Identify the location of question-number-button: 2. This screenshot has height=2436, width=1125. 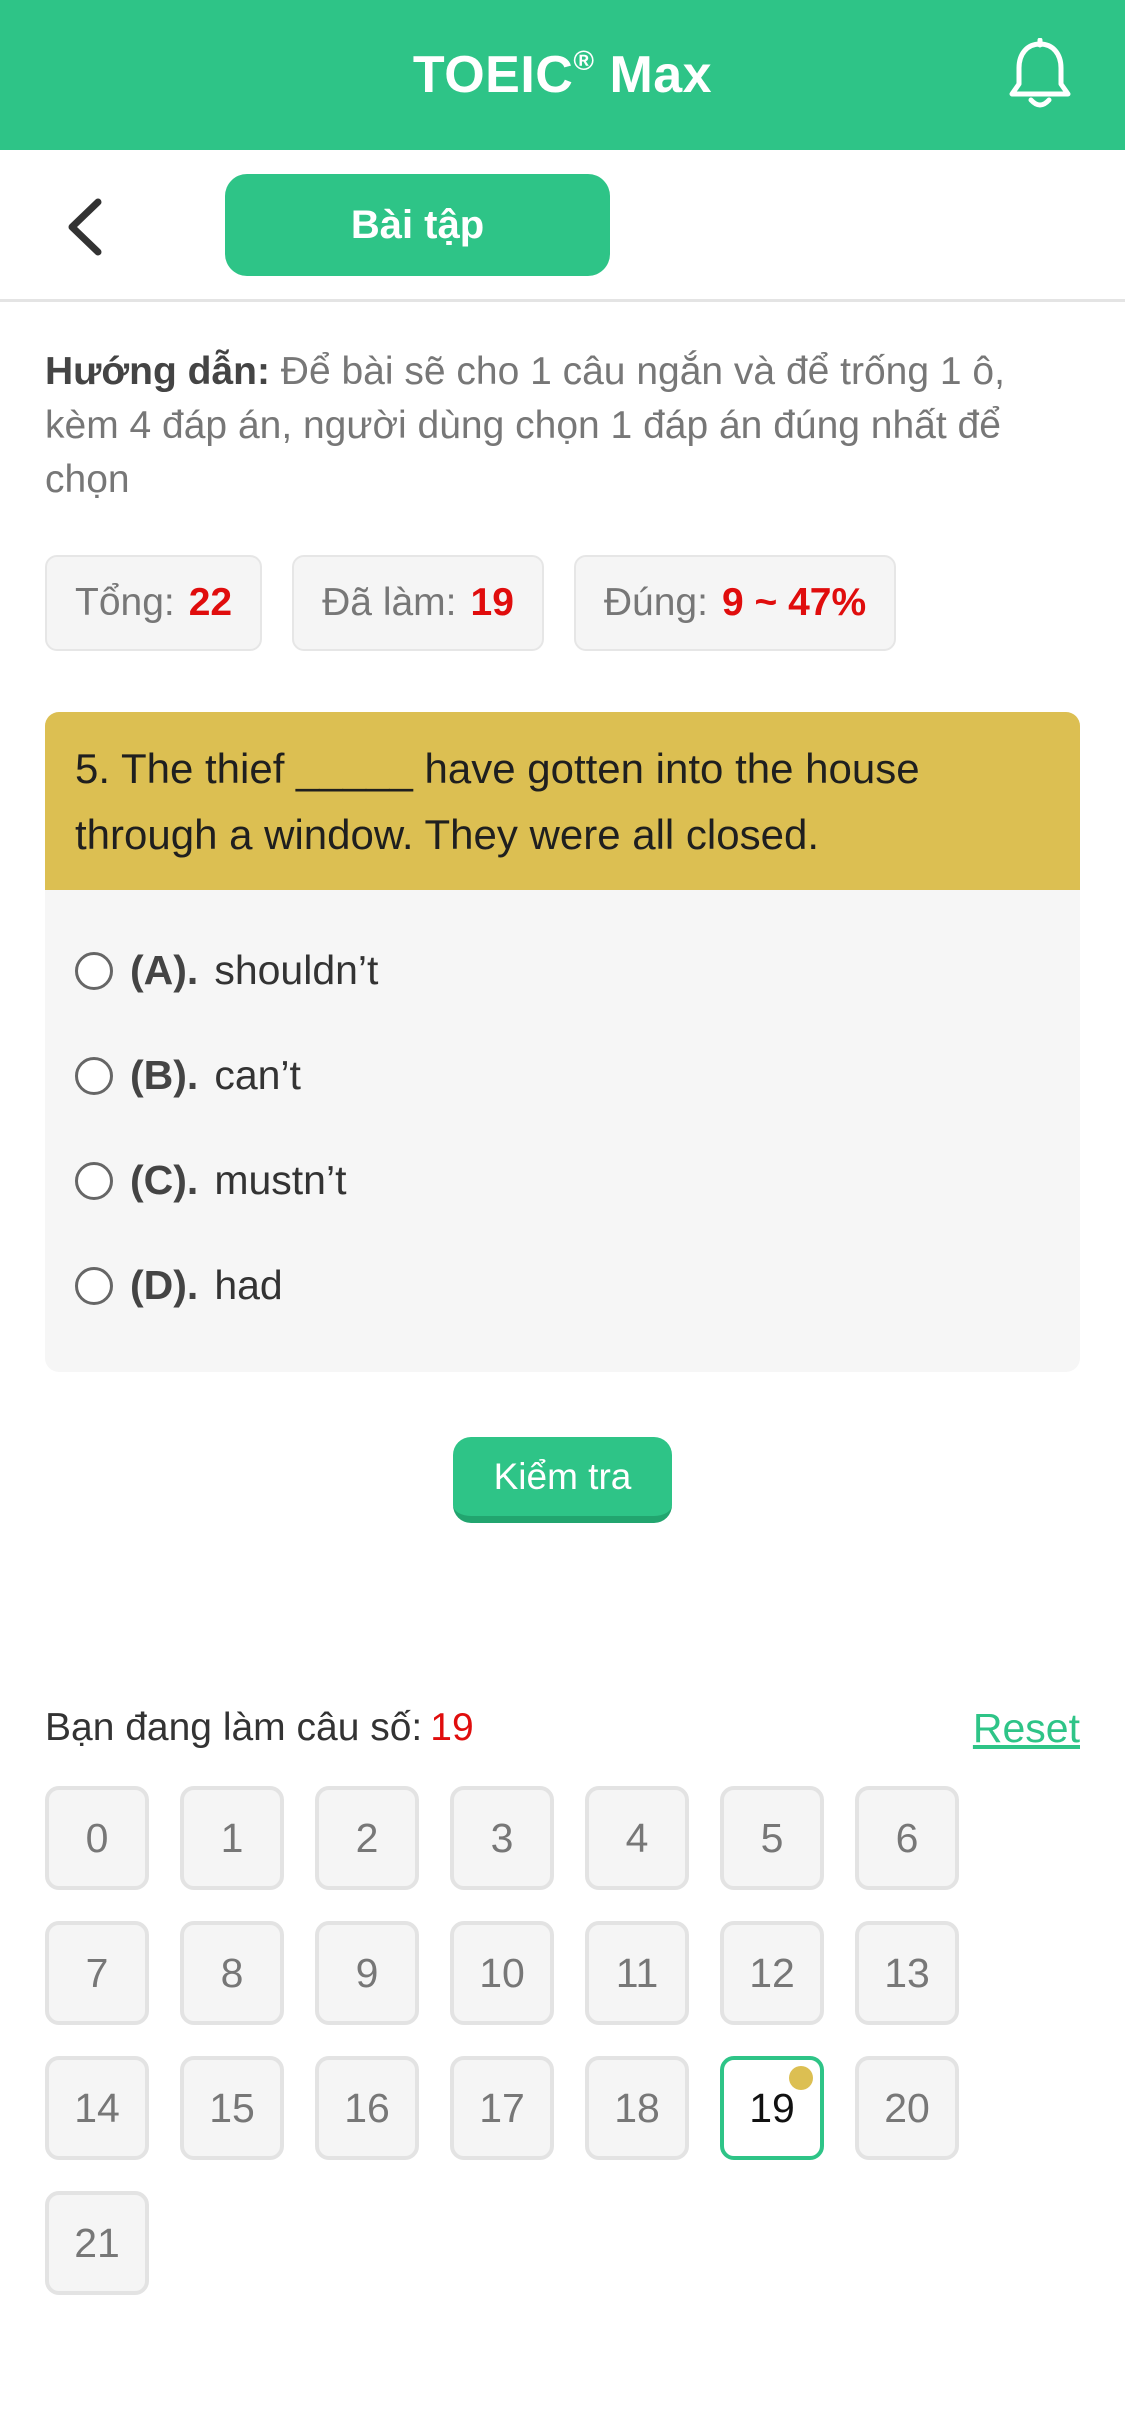
(367, 1838).